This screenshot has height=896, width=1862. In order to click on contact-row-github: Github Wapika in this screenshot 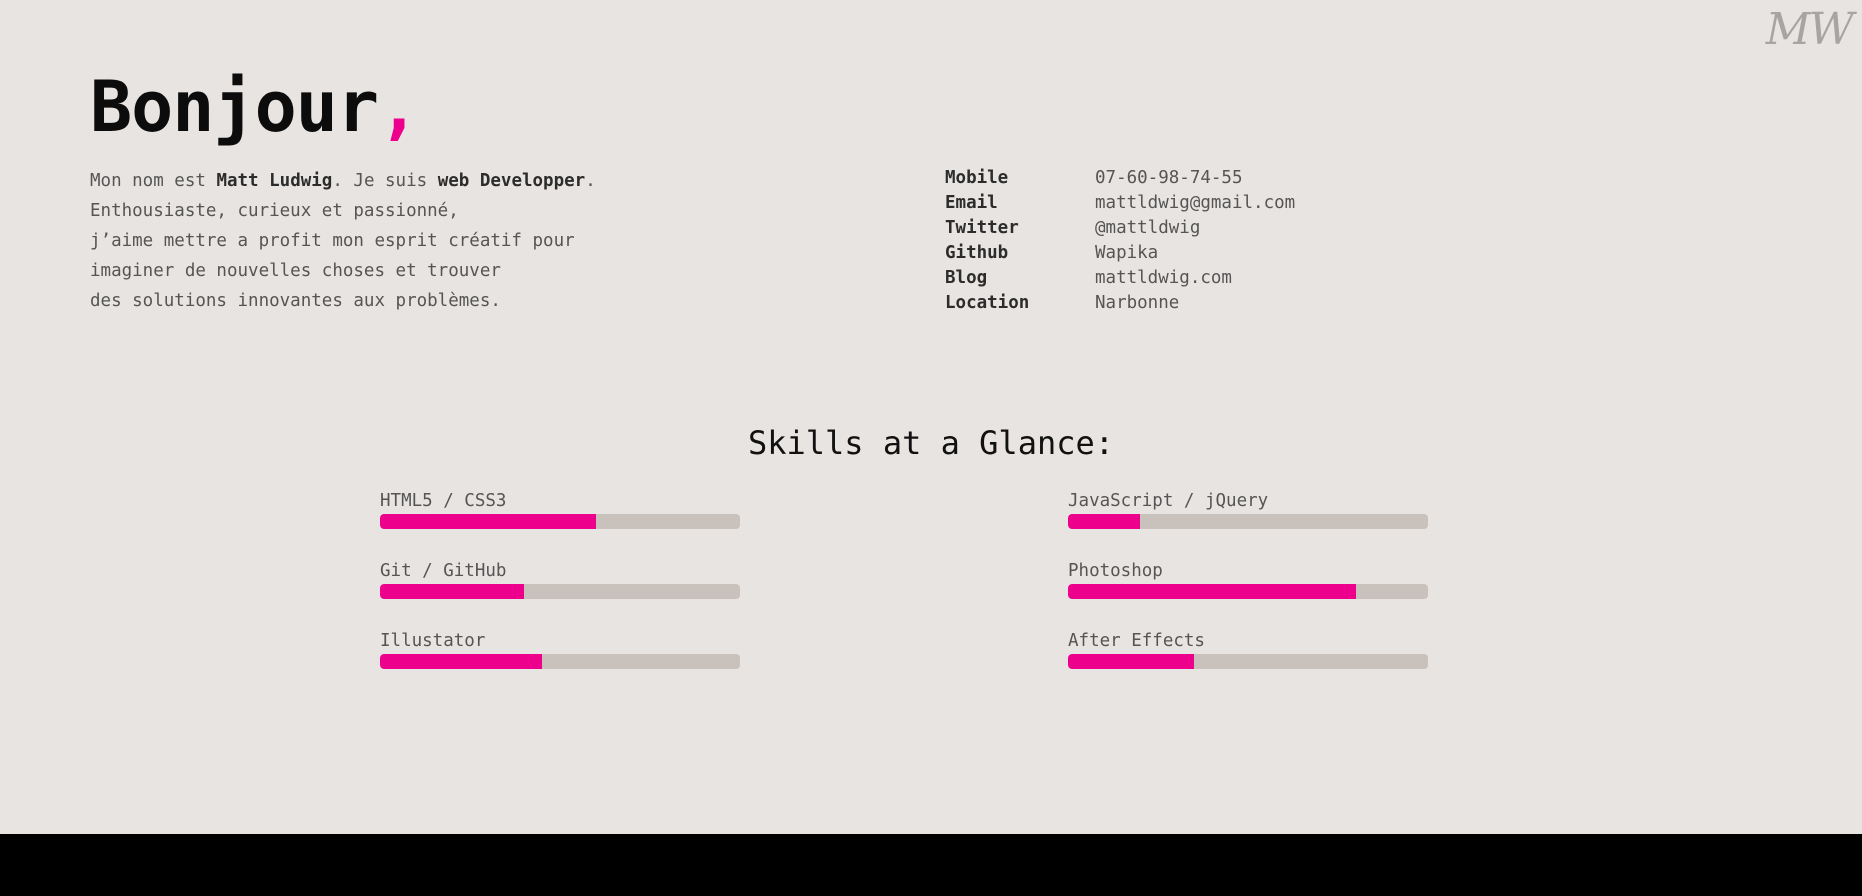, I will do `click(1120, 253)`.